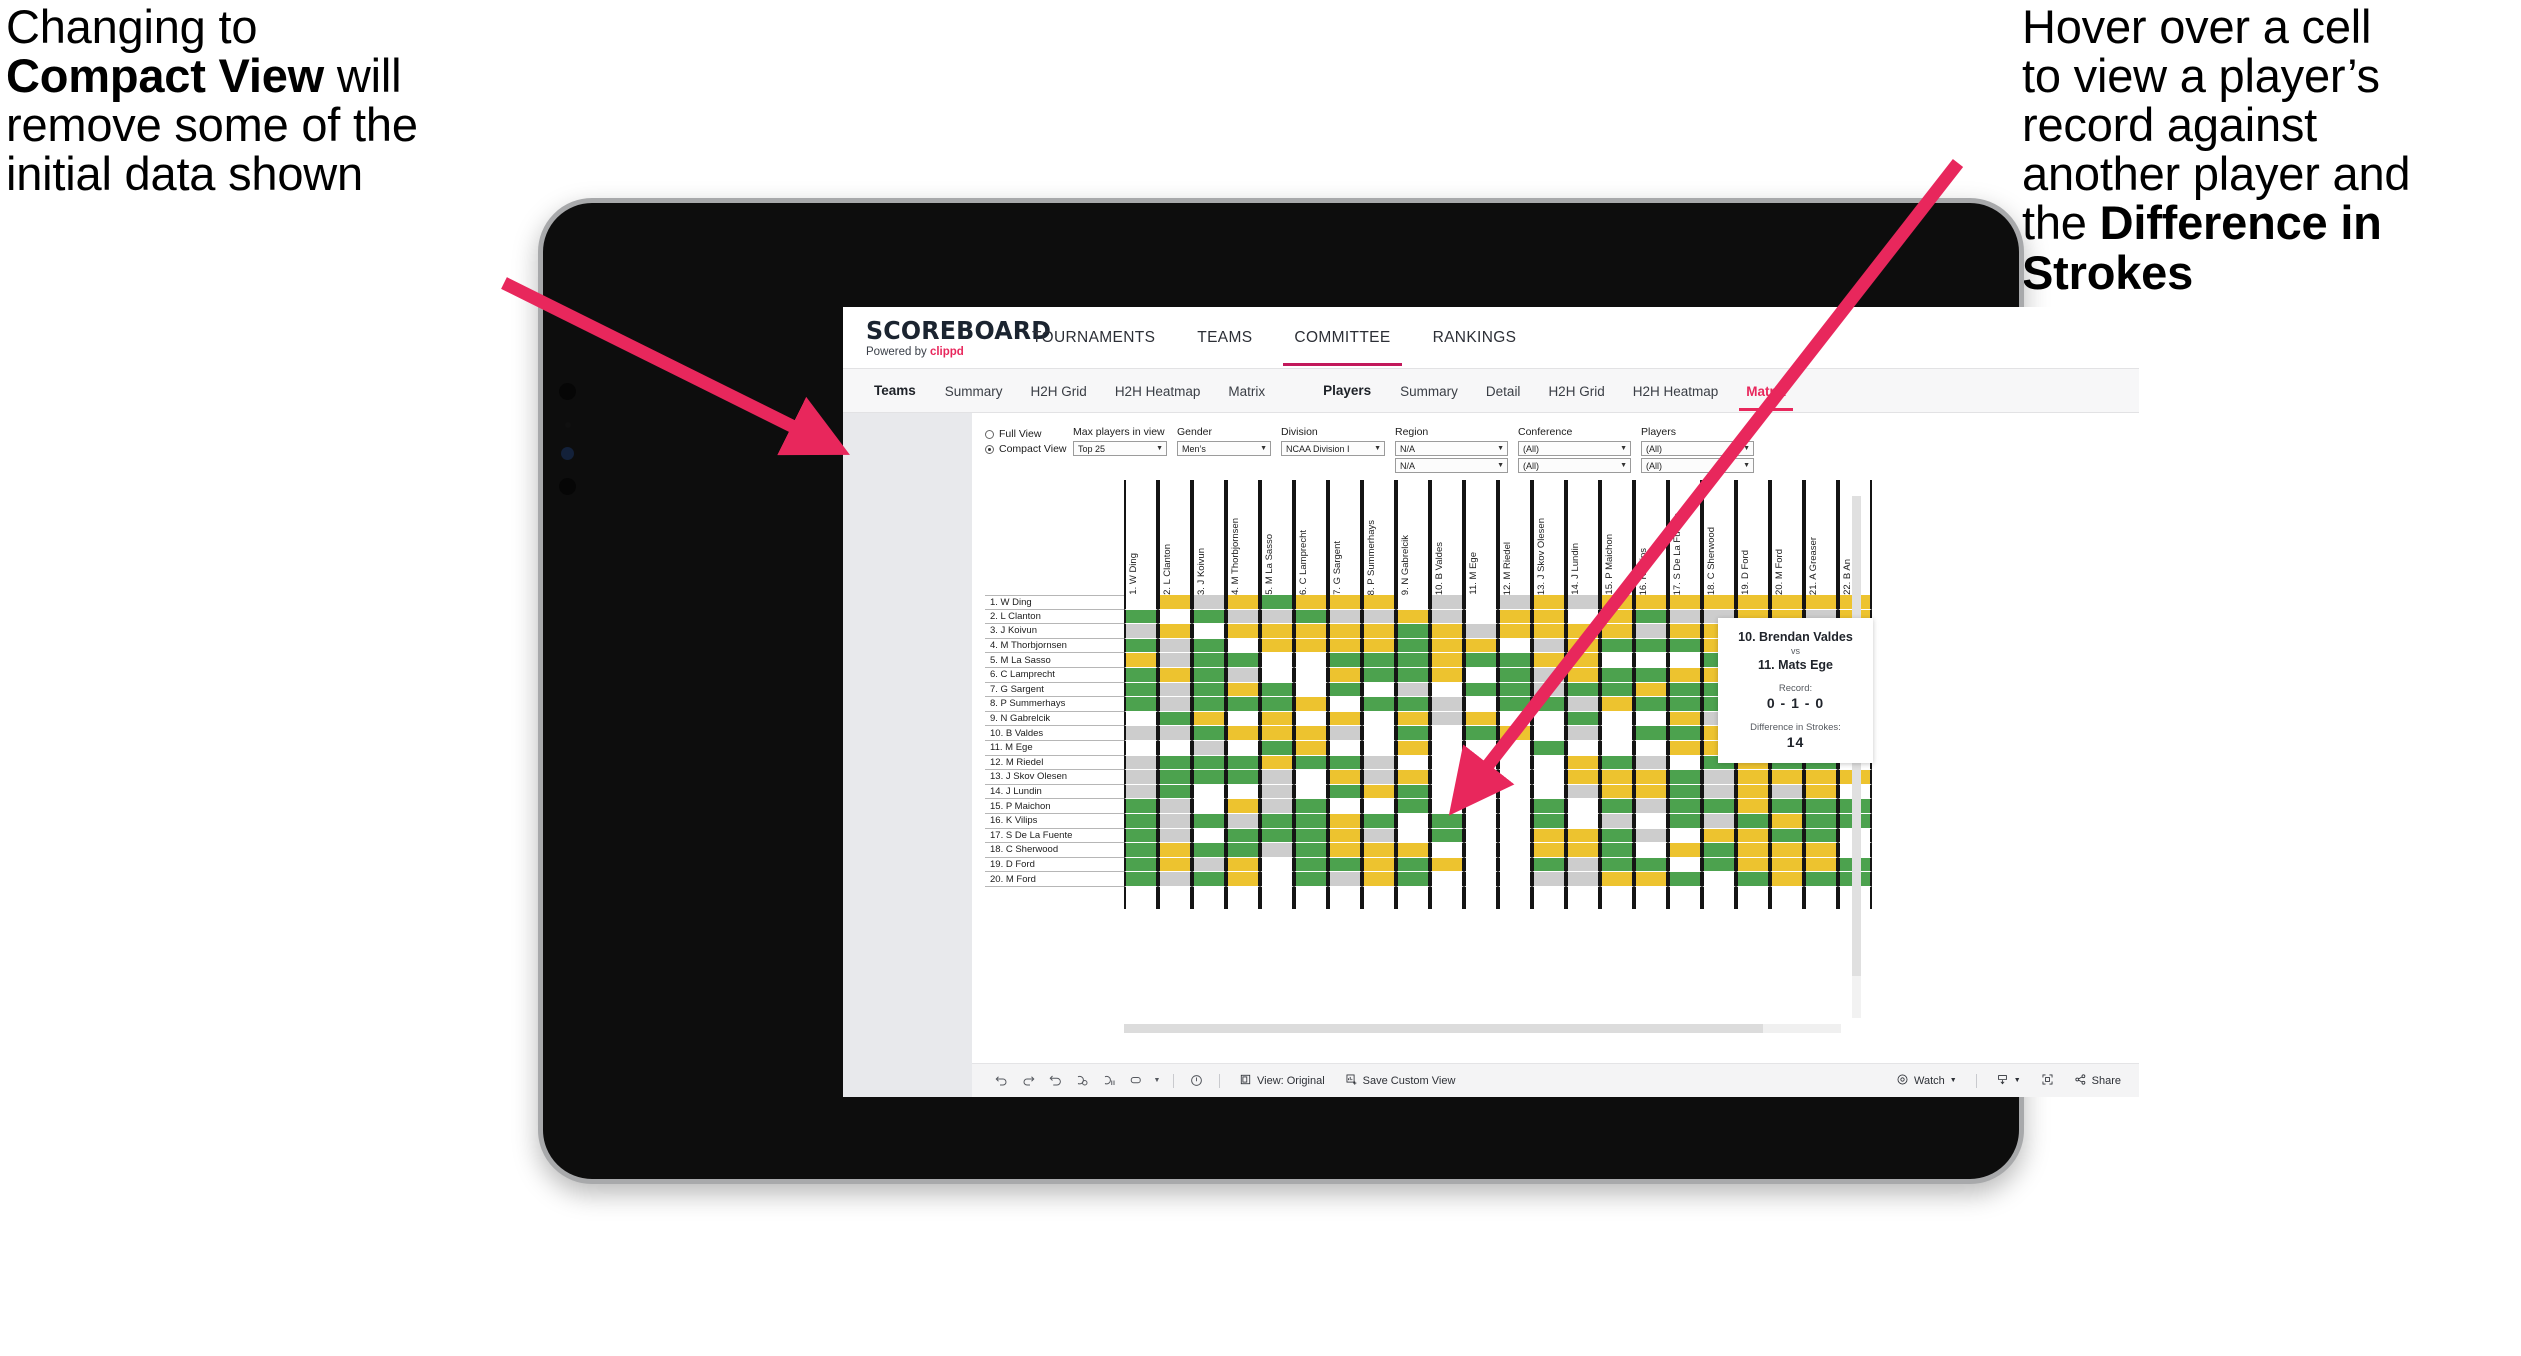  I want to click on matrix-column-header: 17. S De La Fuente, so click(1685, 537).